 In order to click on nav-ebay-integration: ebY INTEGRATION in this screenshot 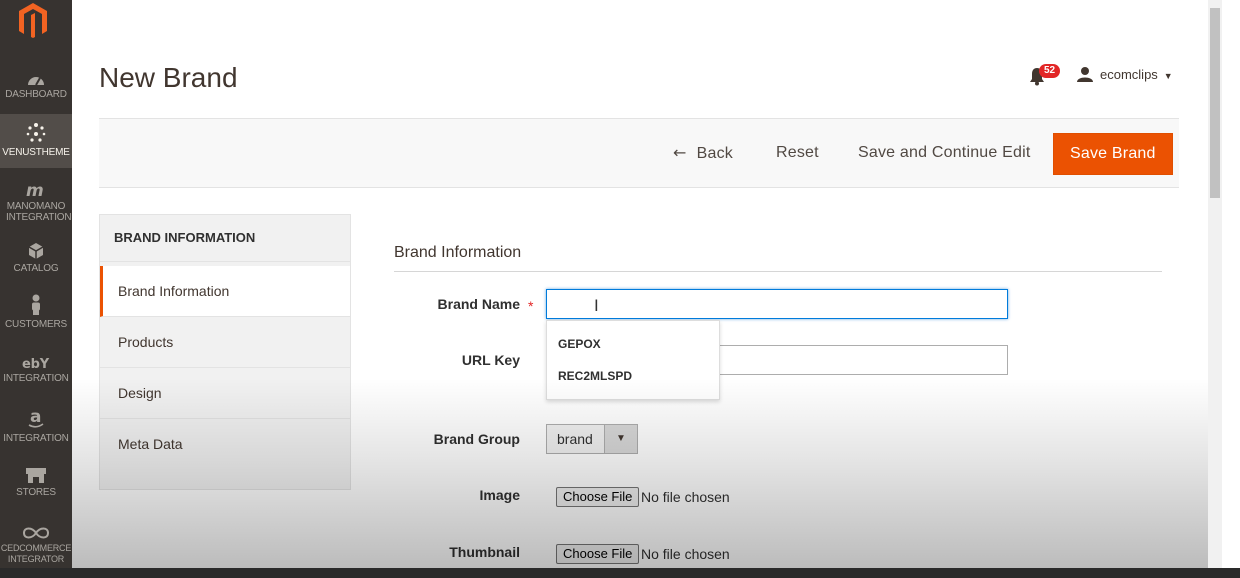, I will do `click(36, 375)`.